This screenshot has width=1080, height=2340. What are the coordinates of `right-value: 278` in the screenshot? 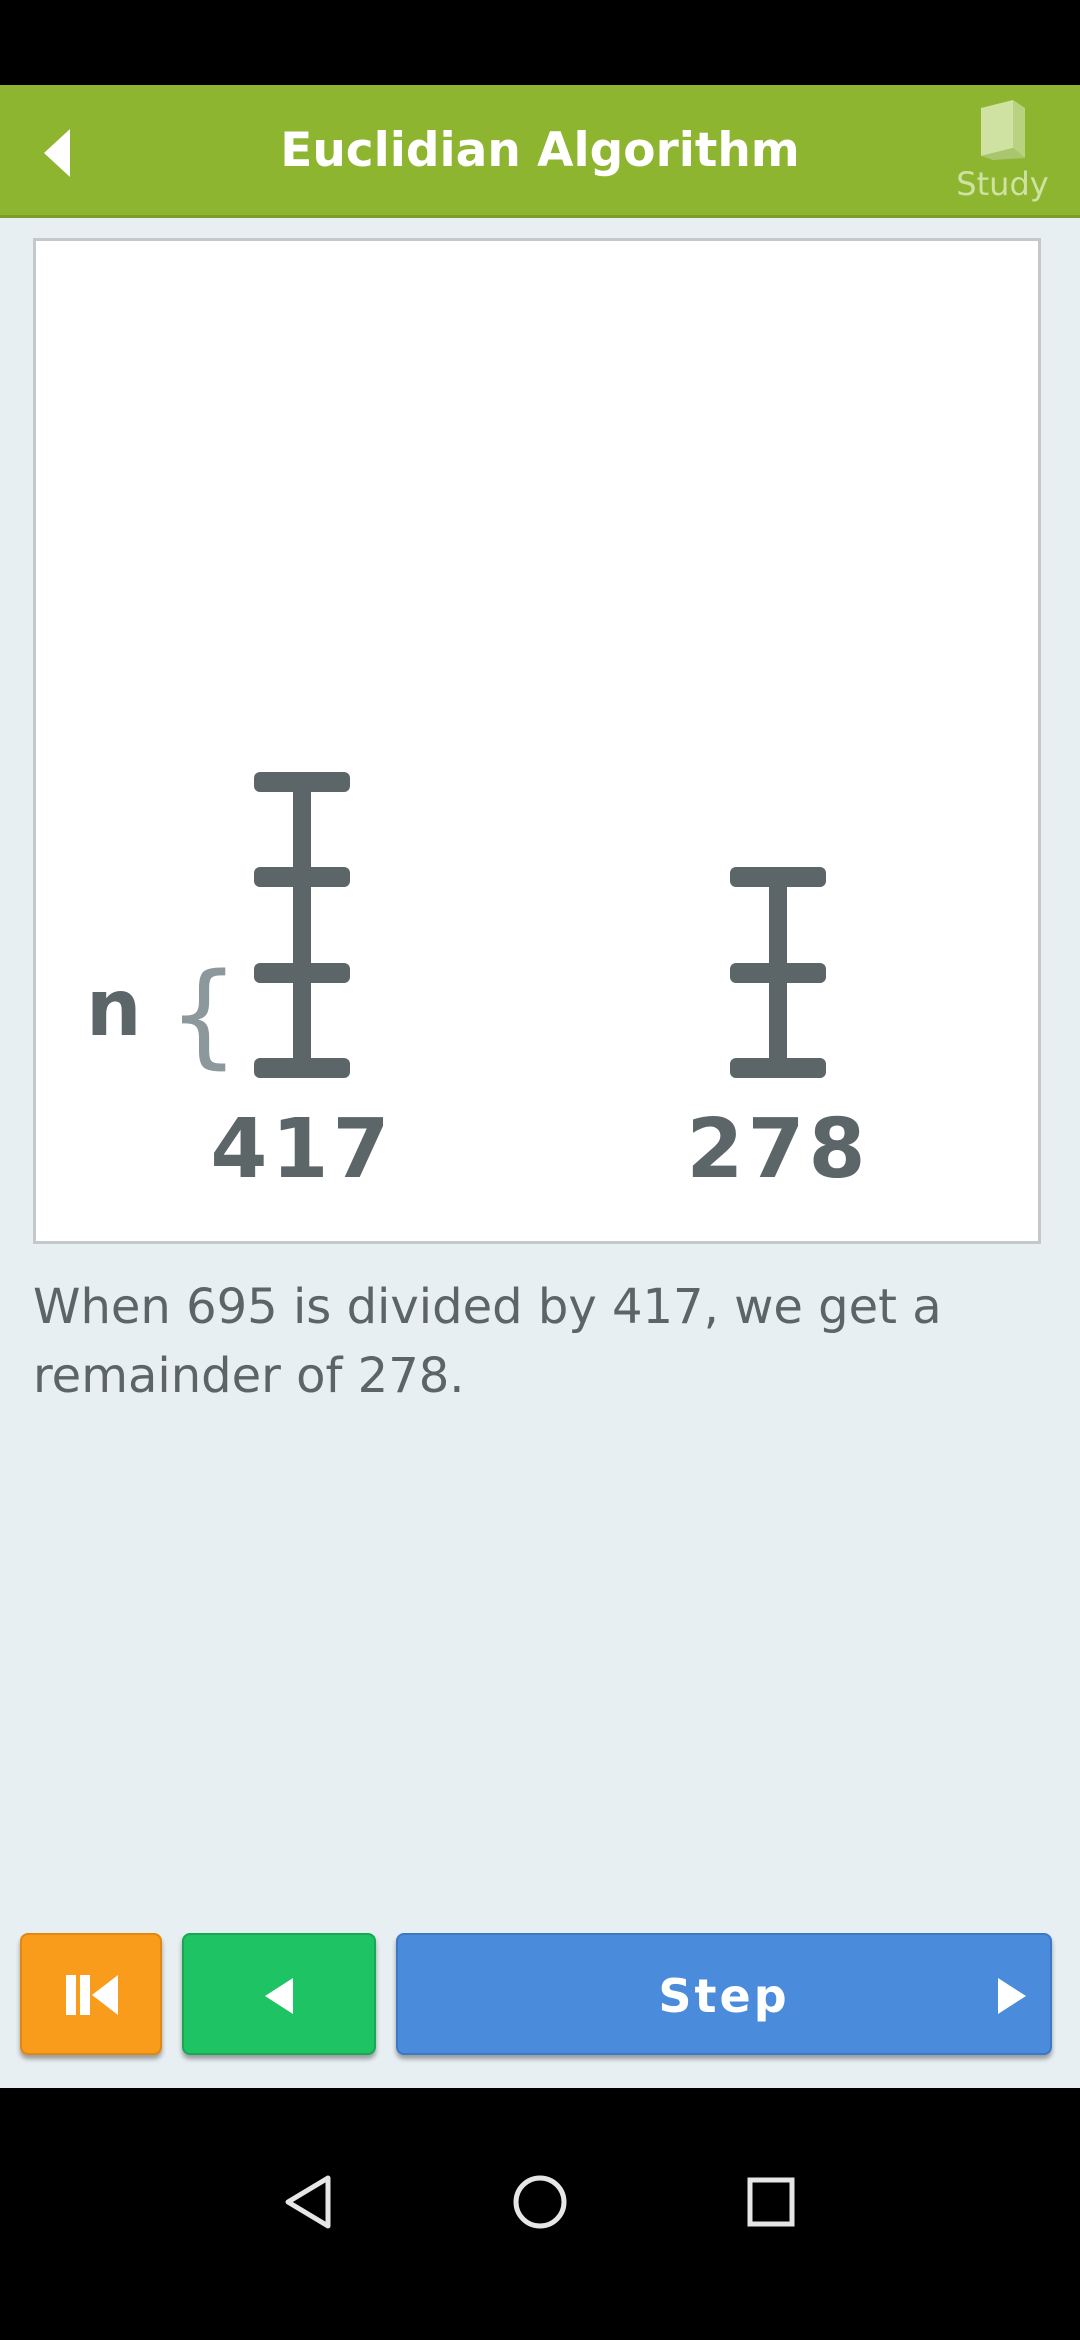 It's located at (777, 1149).